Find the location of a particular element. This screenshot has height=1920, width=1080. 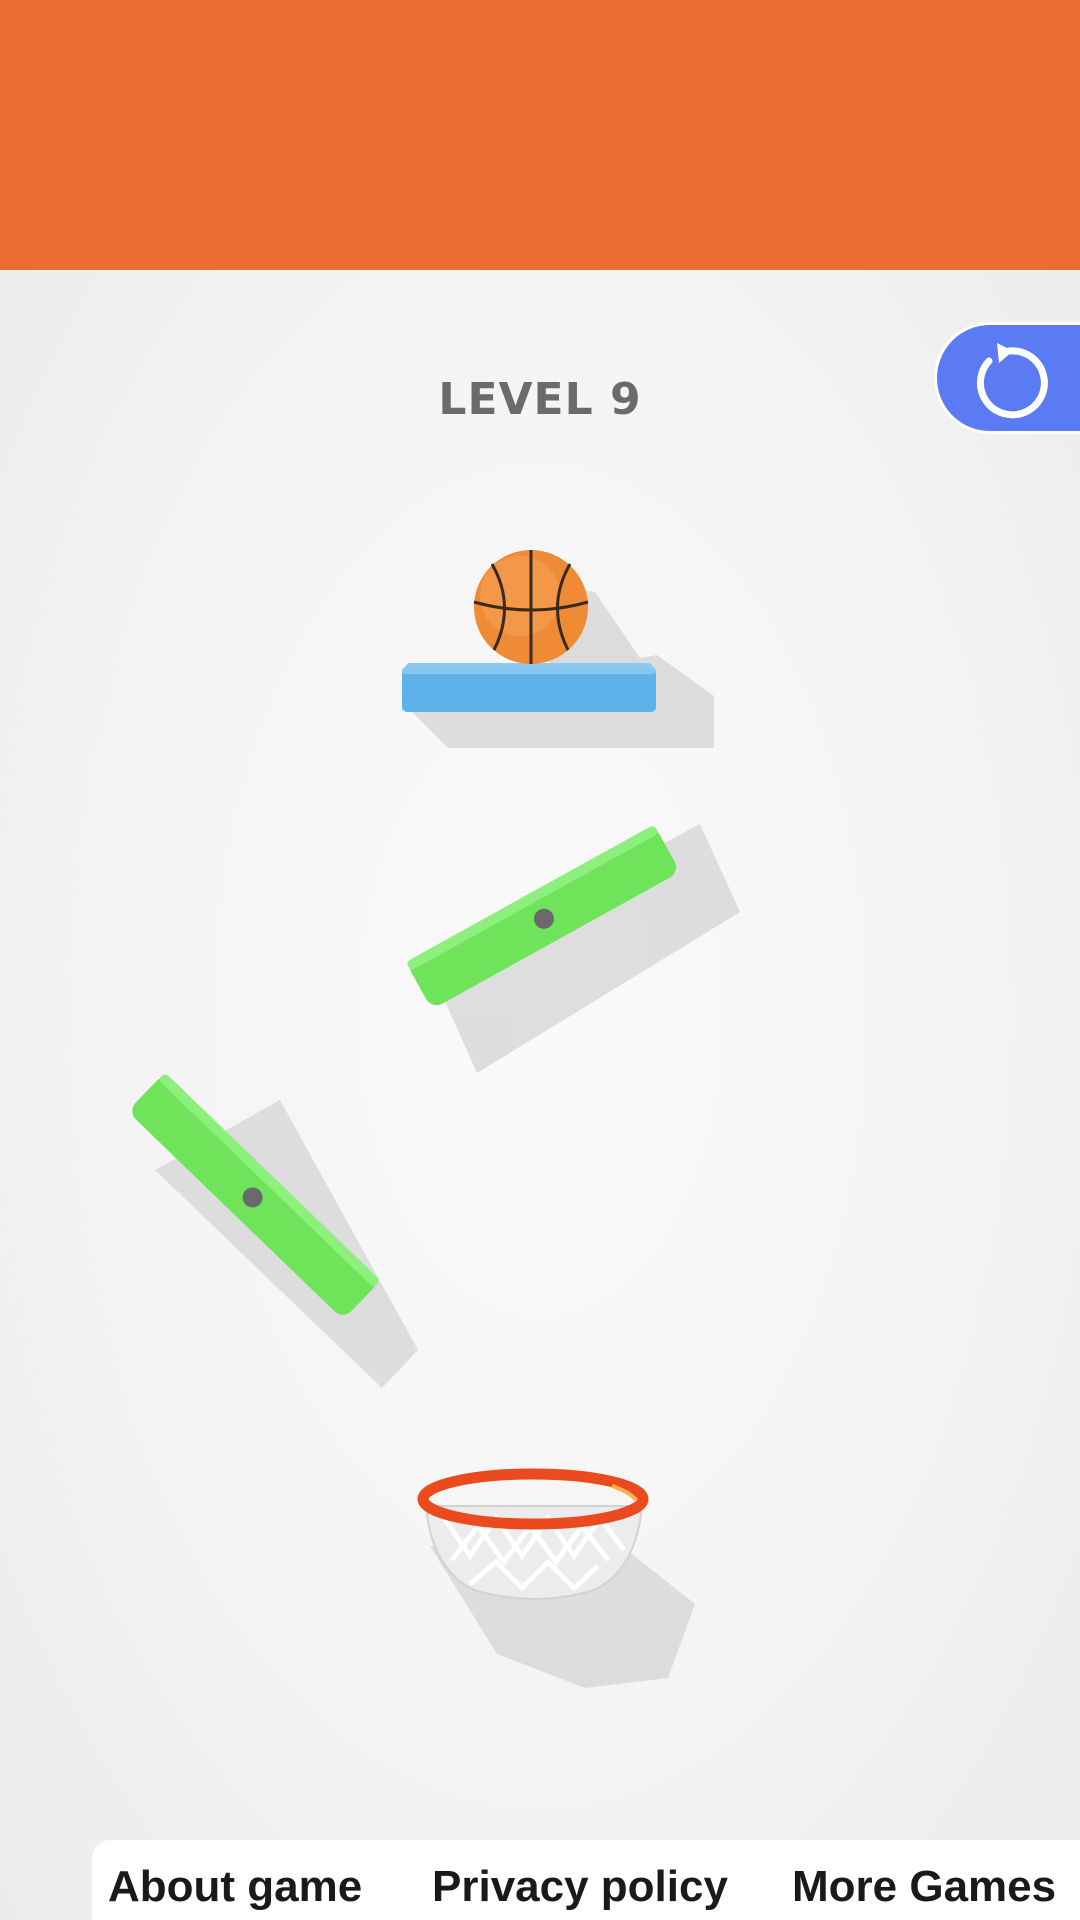

privacy-policy-link: Privacy policy is located at coordinates (580, 1887).